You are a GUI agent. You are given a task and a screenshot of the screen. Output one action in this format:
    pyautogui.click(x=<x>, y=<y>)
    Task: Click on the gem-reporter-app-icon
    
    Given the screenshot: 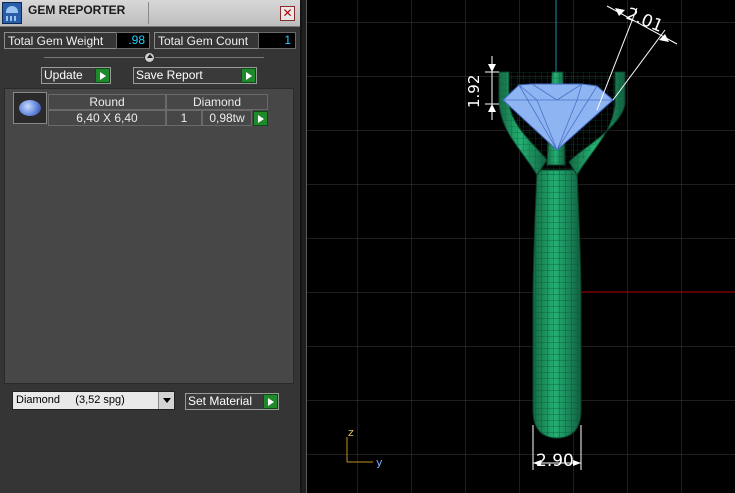 What is the action you would take?
    pyautogui.click(x=12, y=13)
    